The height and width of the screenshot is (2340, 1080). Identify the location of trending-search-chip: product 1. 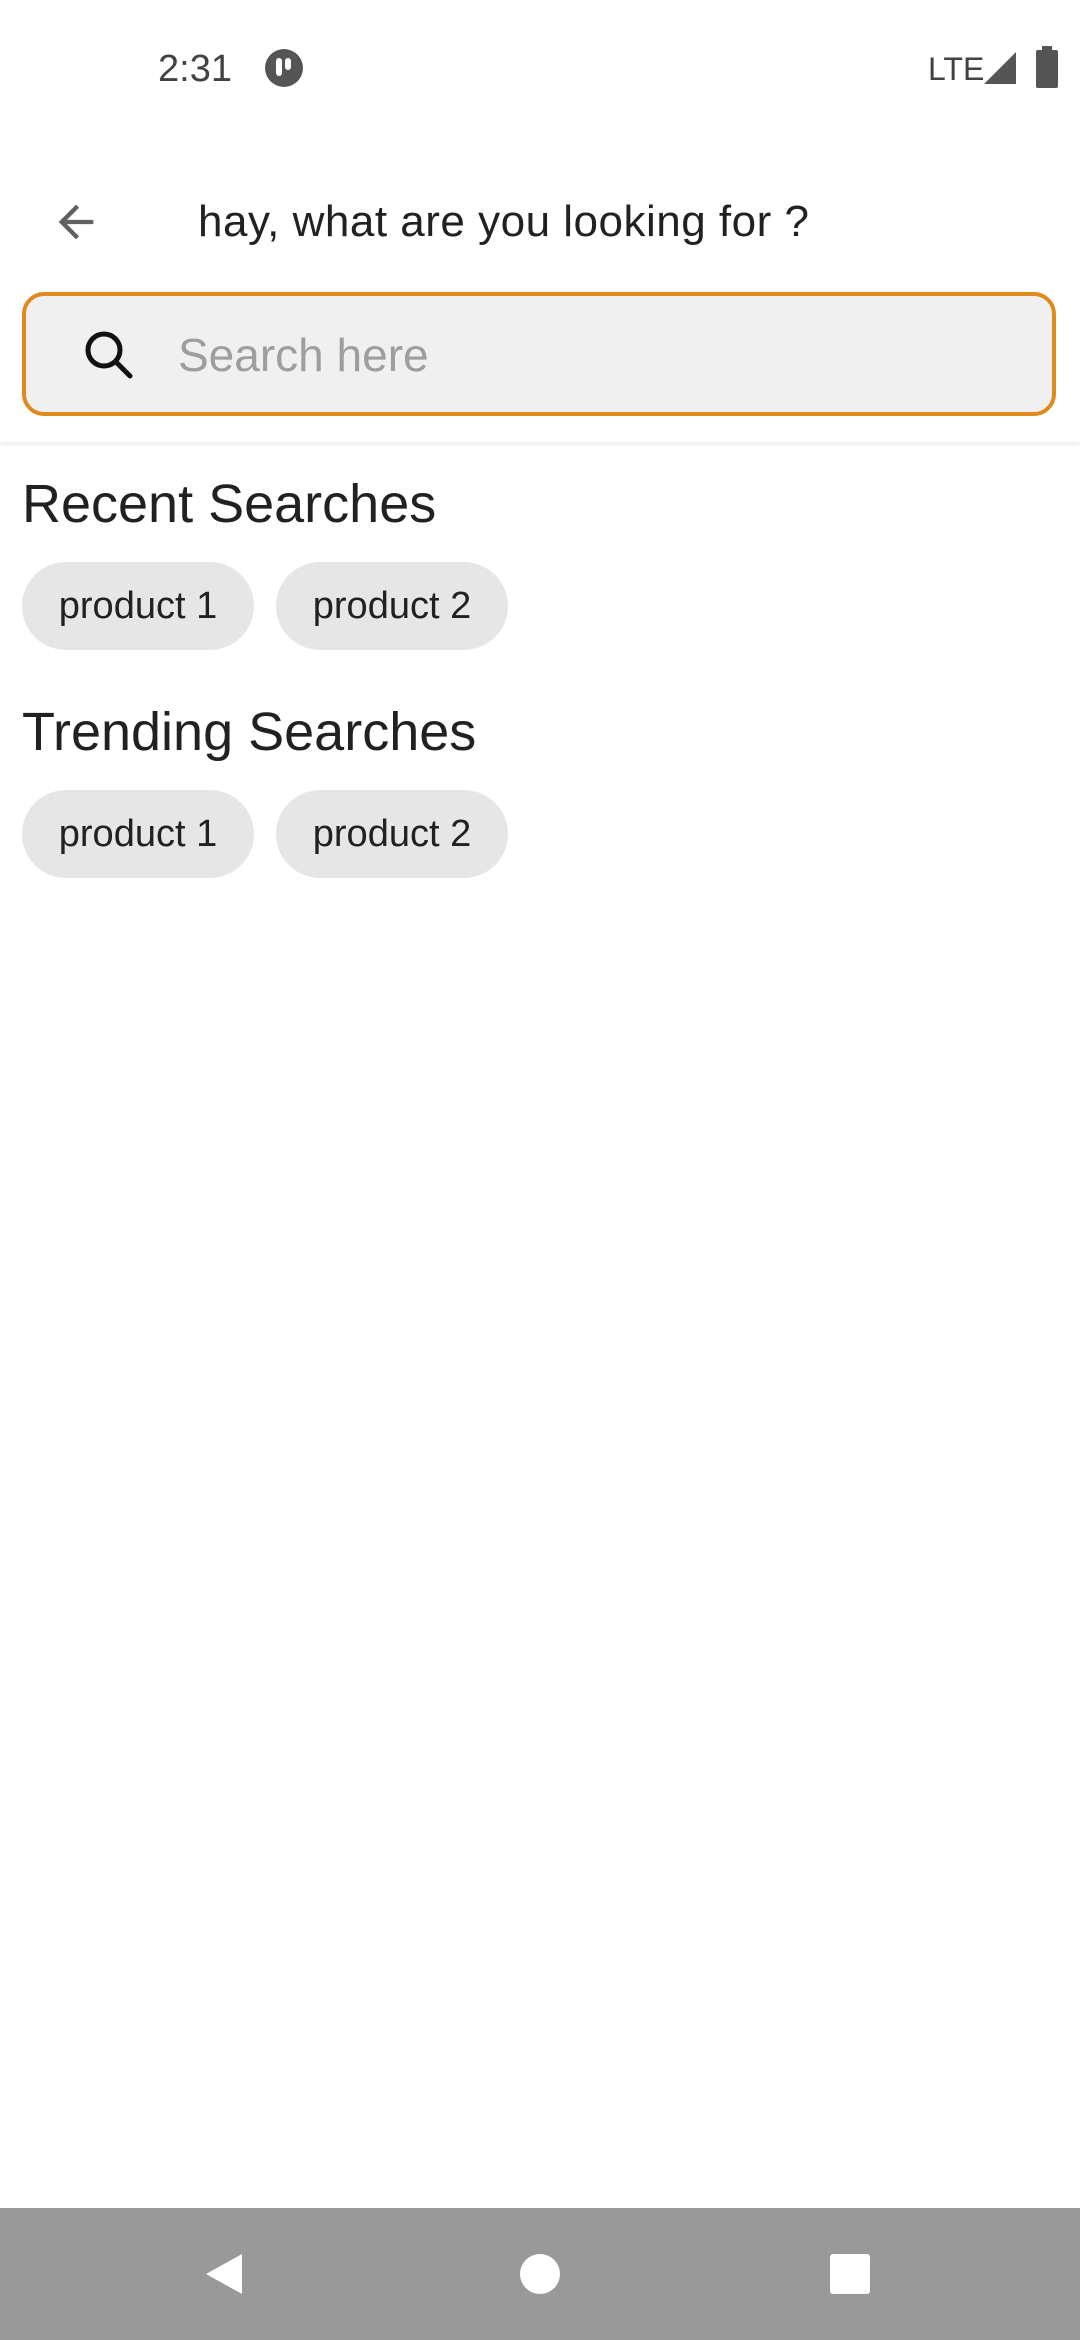
(138, 834).